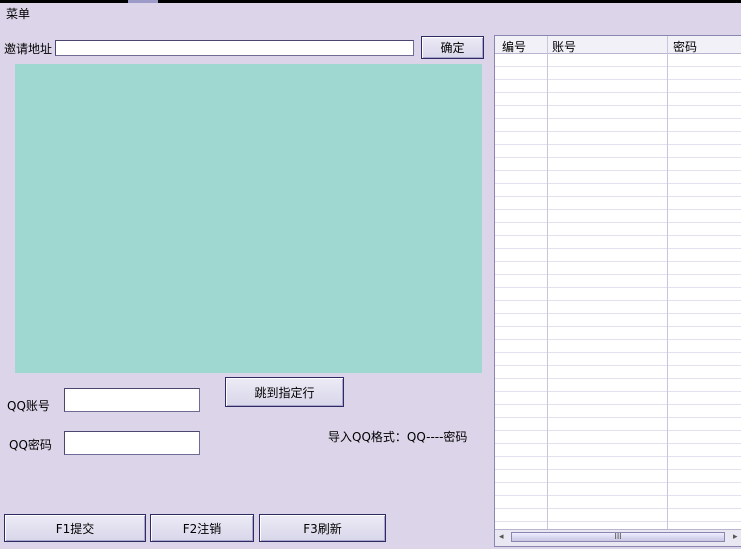 Image resolution: width=741 pixels, height=549 pixels. Describe the element at coordinates (618, 45) in the screenshot. I see `table-header: 编号 账号 密码` at that location.